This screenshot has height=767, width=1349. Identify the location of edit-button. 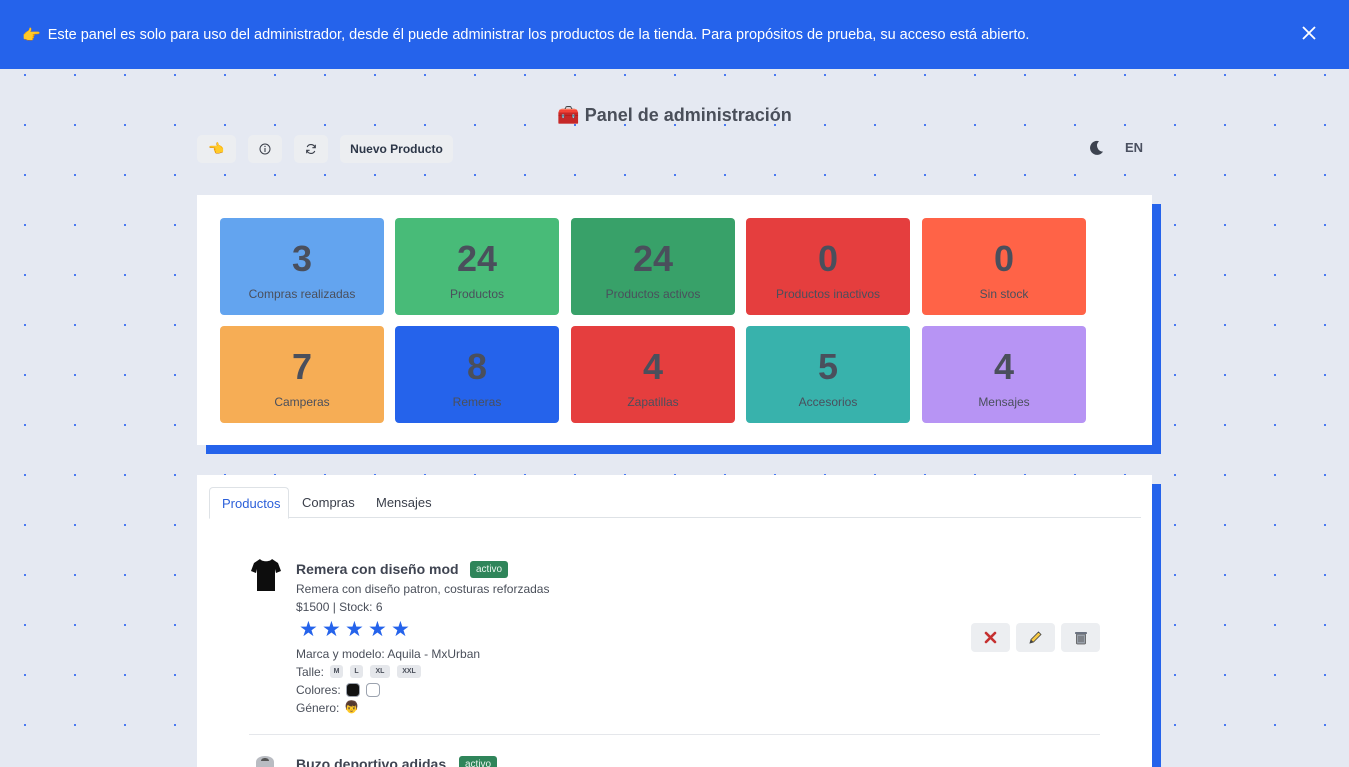
(1035, 637).